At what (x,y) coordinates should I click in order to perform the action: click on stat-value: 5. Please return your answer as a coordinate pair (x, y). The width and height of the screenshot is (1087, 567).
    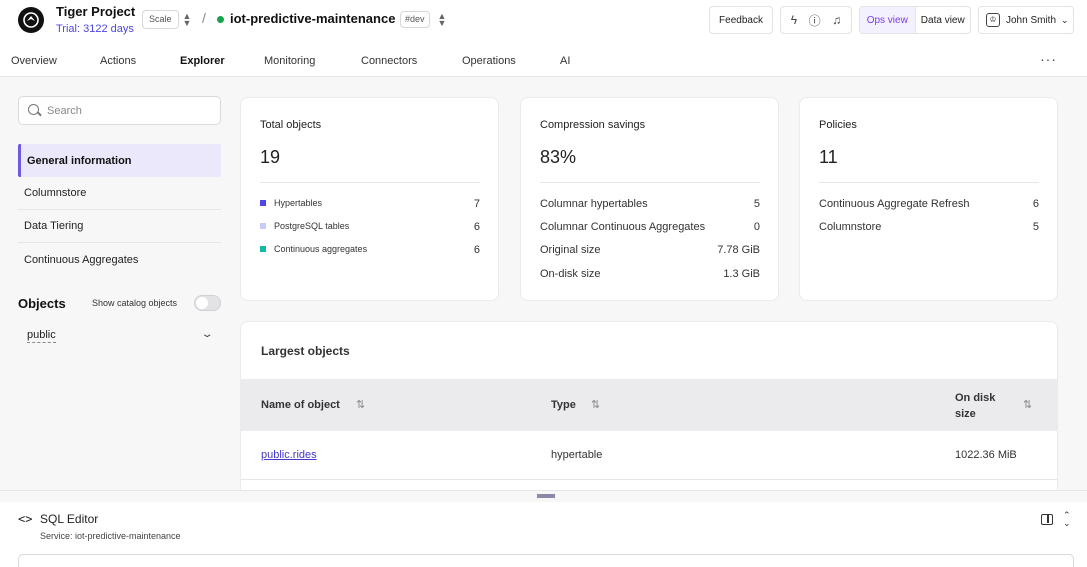
    Looking at the image, I should click on (1035, 227).